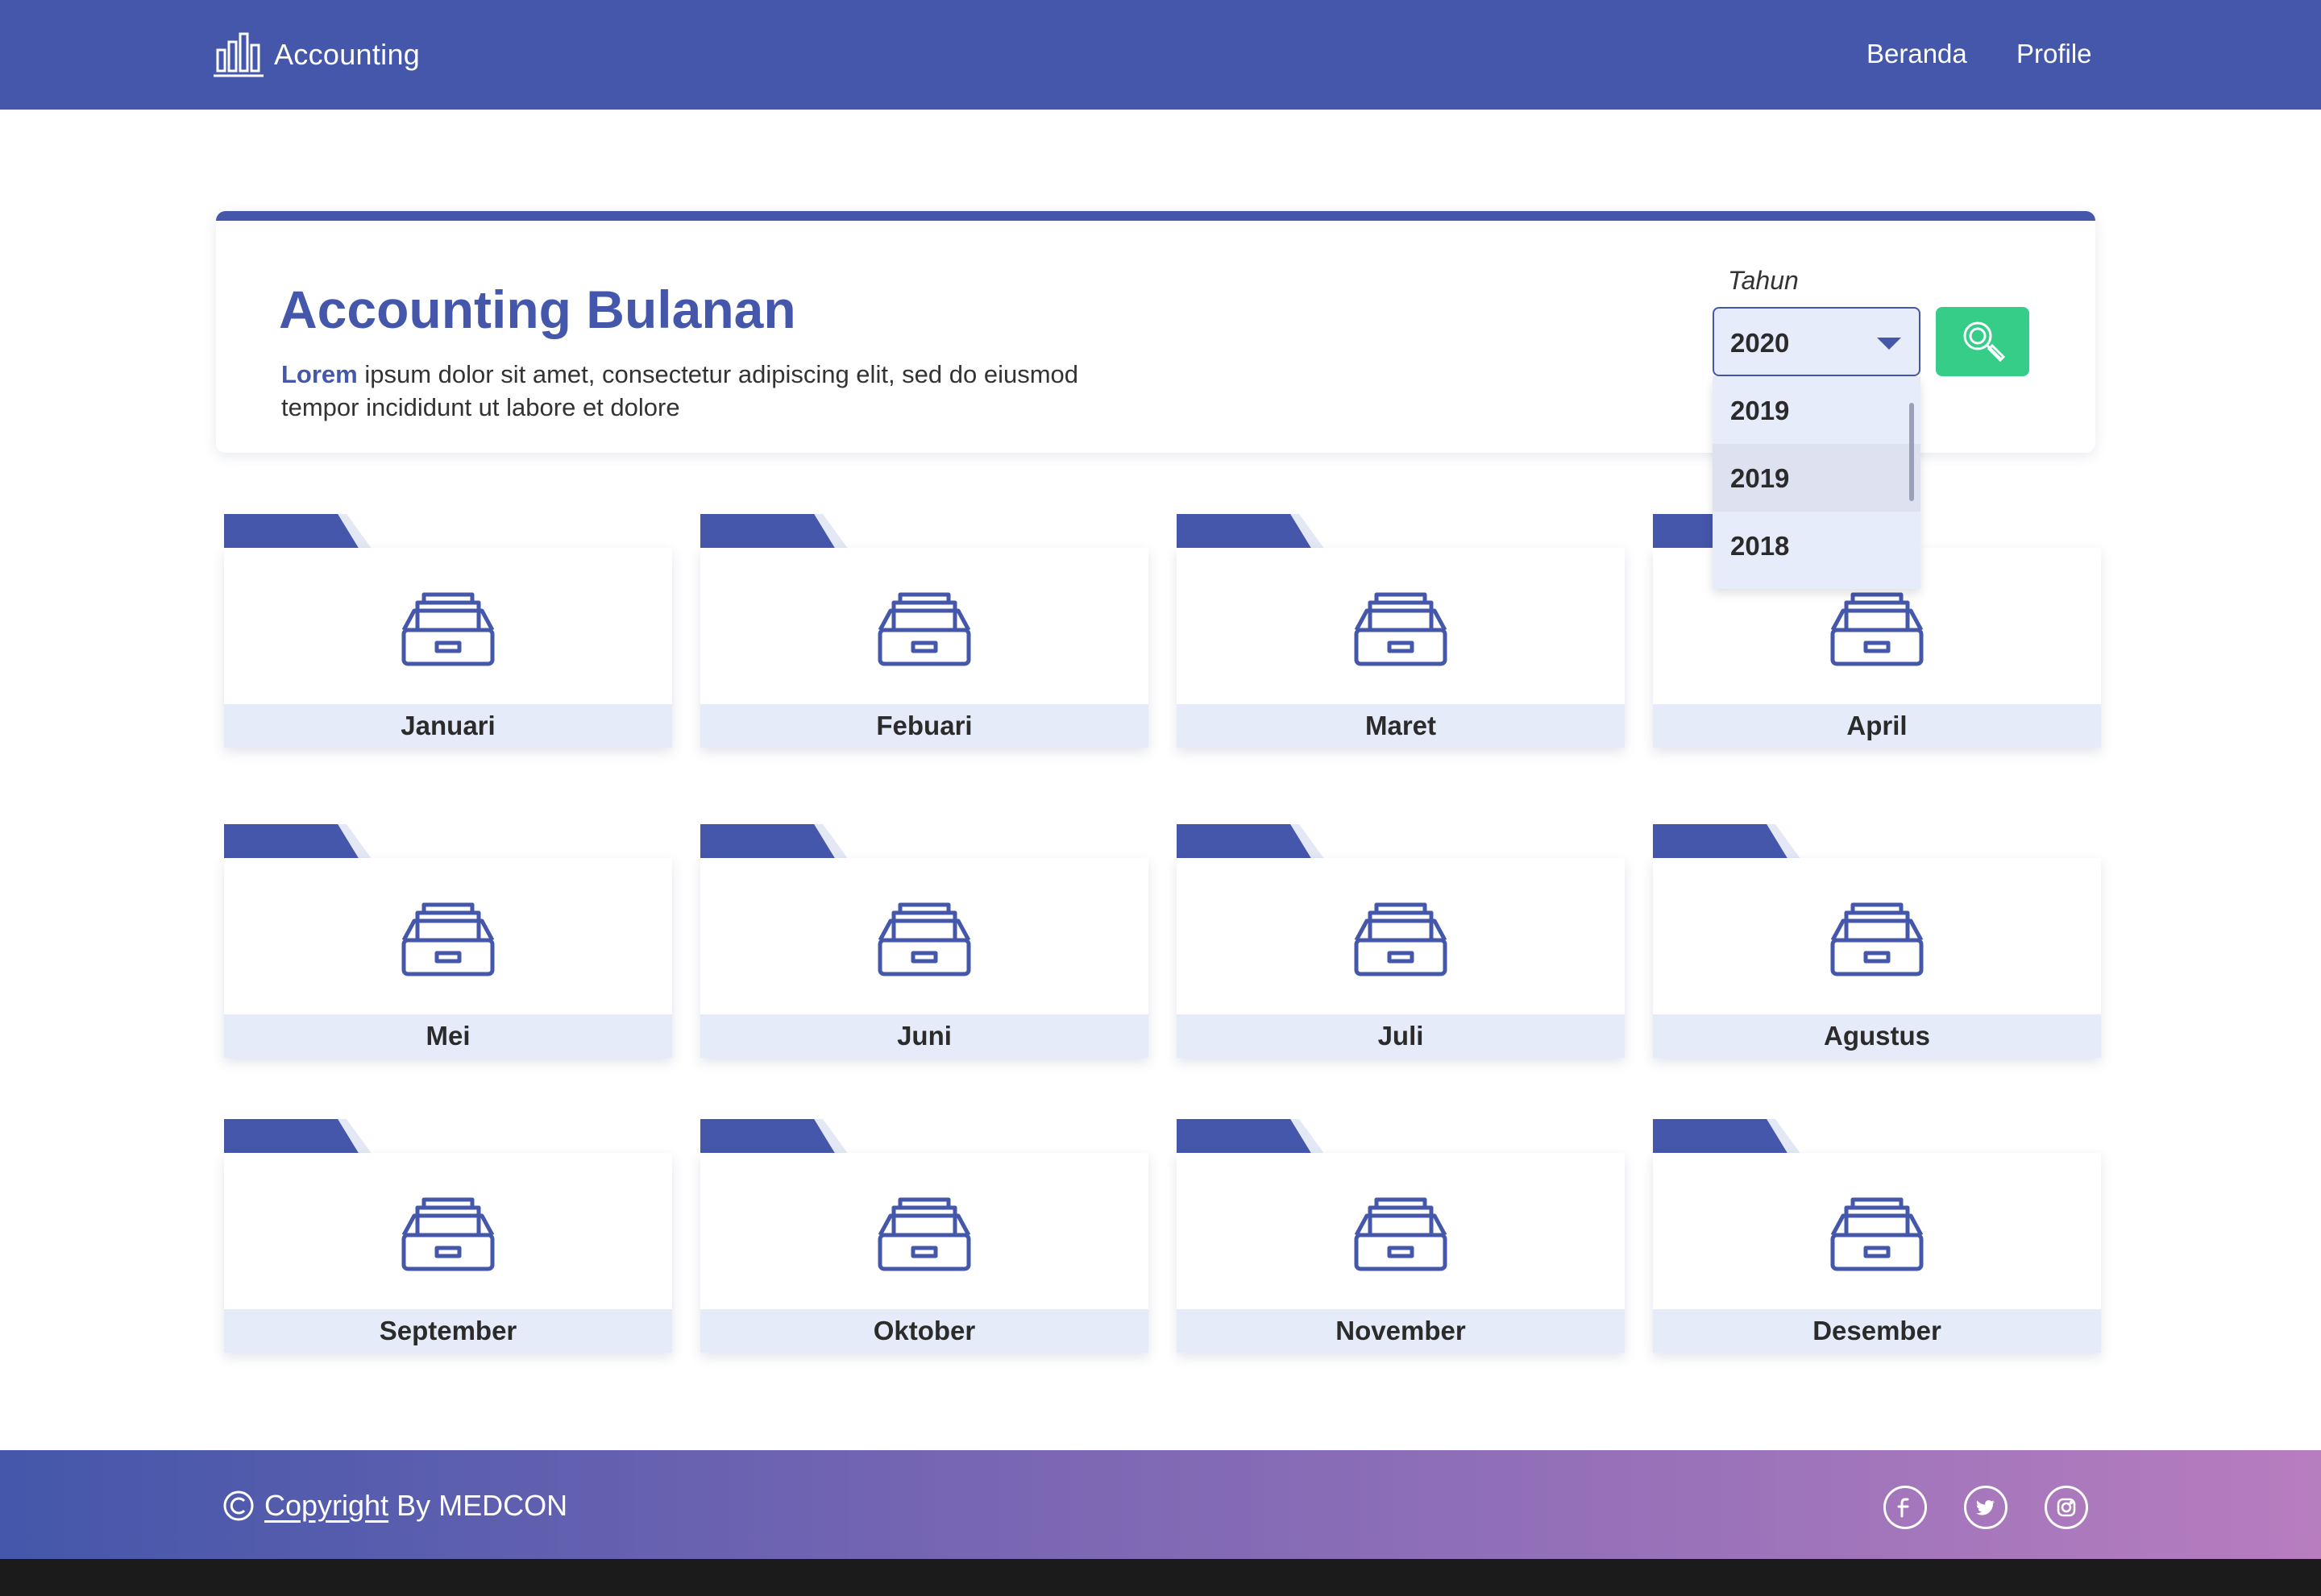  Describe the element at coordinates (537, 309) in the screenshot. I see `page-title: Accounting Bulanan` at that location.